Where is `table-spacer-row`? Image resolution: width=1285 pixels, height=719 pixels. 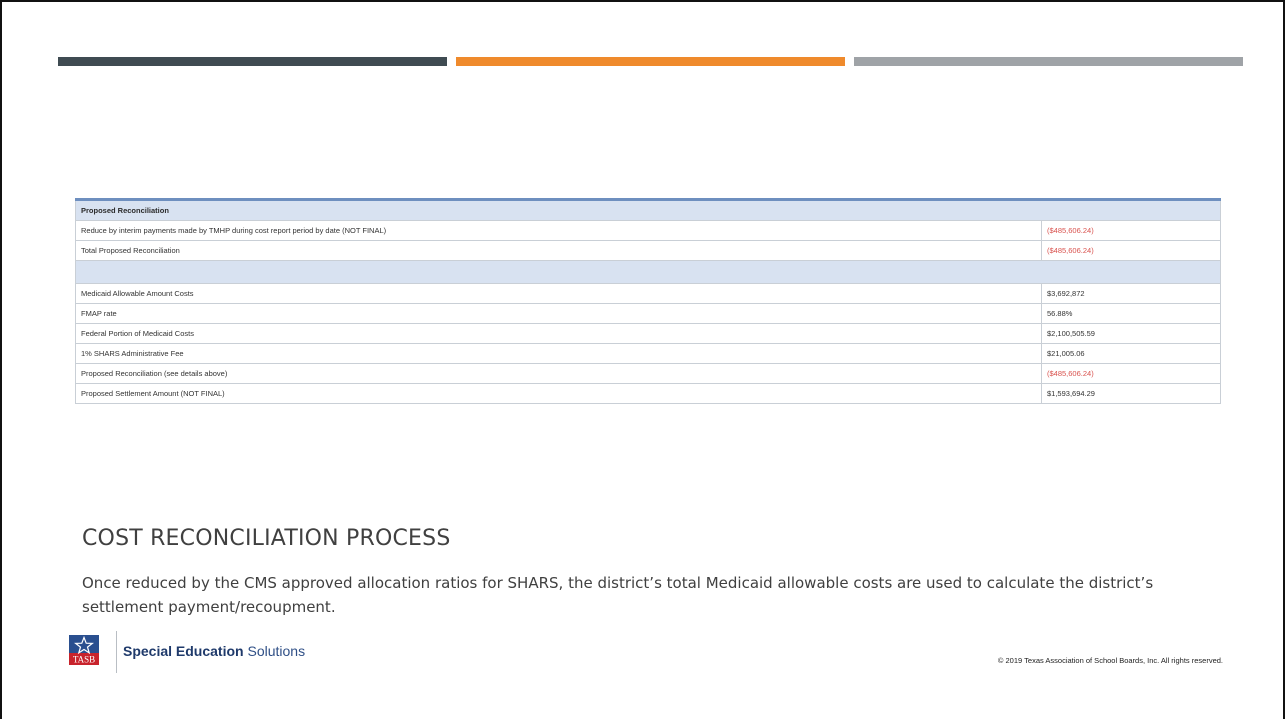
table-spacer-row is located at coordinates (648, 272).